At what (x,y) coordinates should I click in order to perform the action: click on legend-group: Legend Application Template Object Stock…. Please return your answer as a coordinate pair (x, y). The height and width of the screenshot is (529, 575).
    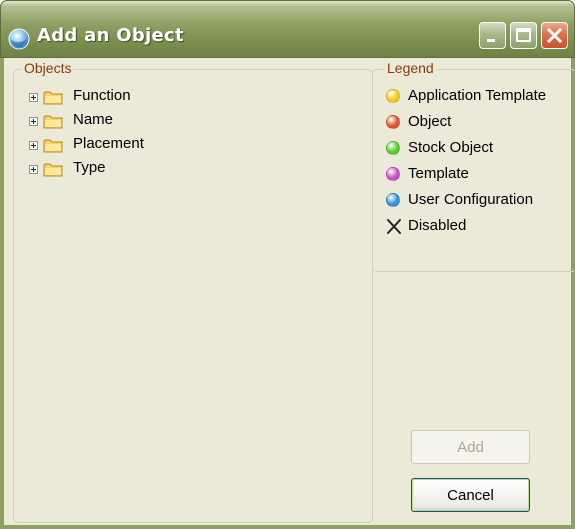
    Looking at the image, I should click on (473, 166).